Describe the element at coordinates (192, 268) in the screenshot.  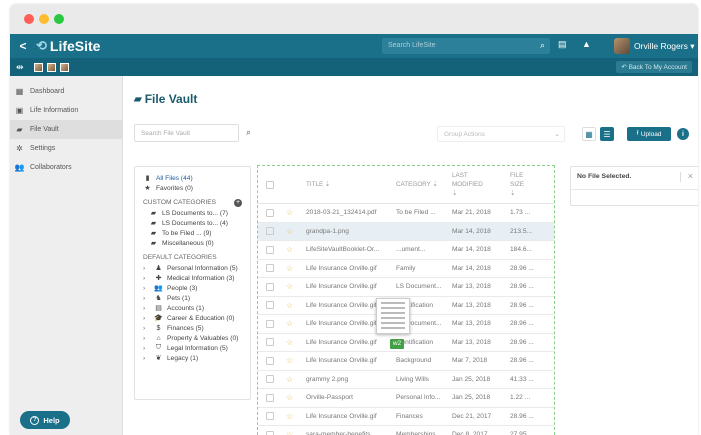
I see `category-default-item: › ♟ Personal Information (5)` at that location.